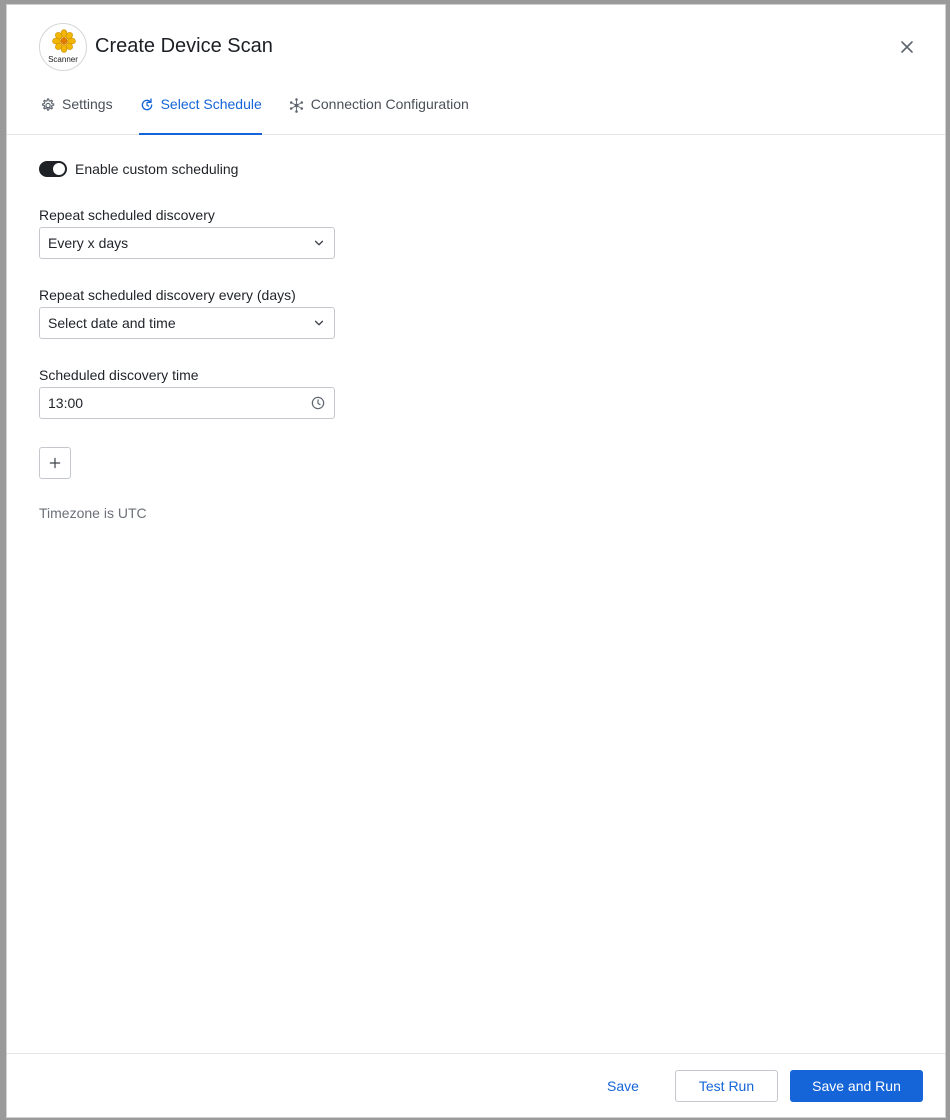 The image size is (950, 1120). I want to click on clock-icon, so click(318, 403).